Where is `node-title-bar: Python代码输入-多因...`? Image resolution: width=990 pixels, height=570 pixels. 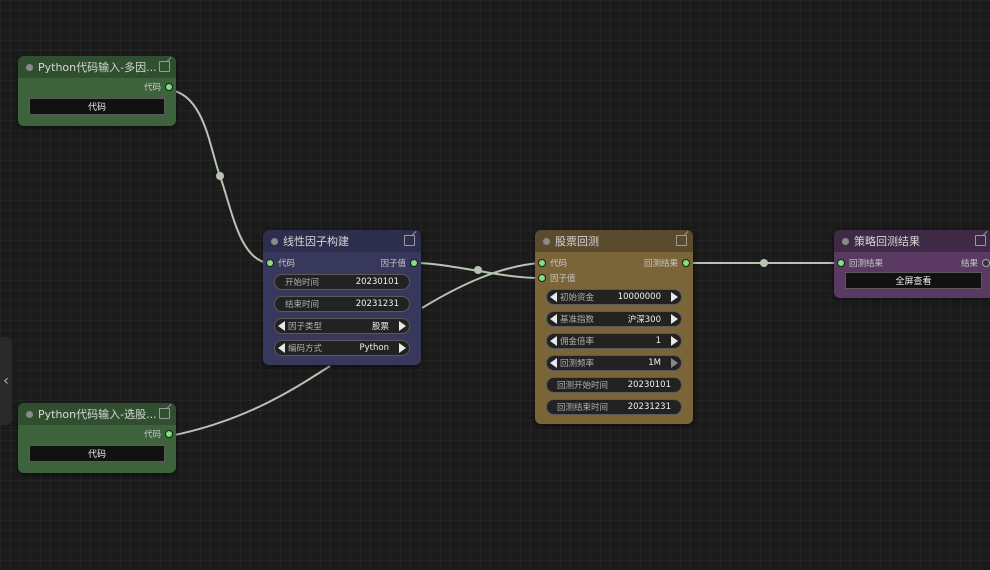 node-title-bar: Python代码输入-多因... is located at coordinates (97, 67).